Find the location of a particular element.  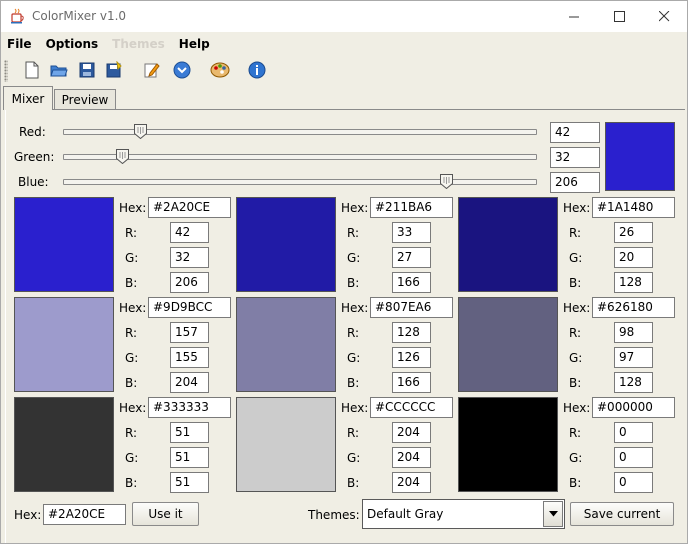

title-bar: ColorMixer v1.0 is located at coordinates (344, 16).